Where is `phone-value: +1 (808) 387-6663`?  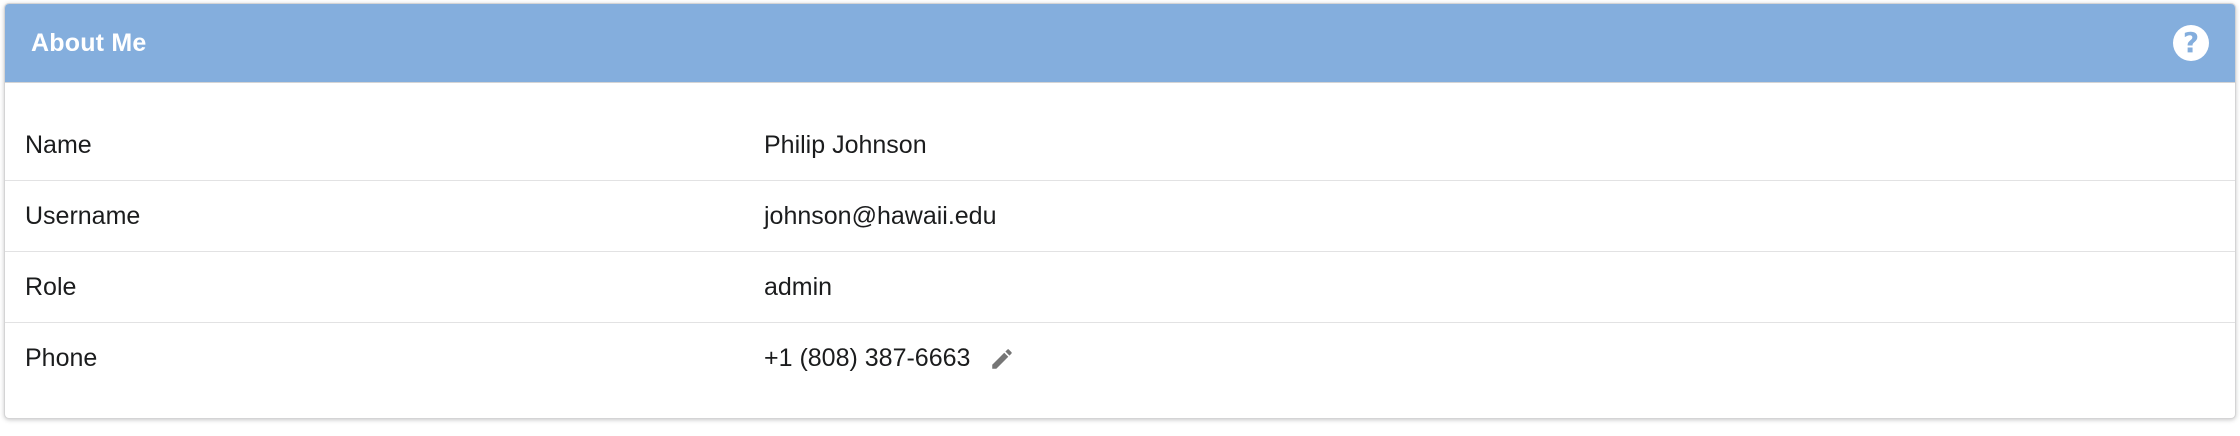 phone-value: +1 (808) 387-6663 is located at coordinates (890, 358).